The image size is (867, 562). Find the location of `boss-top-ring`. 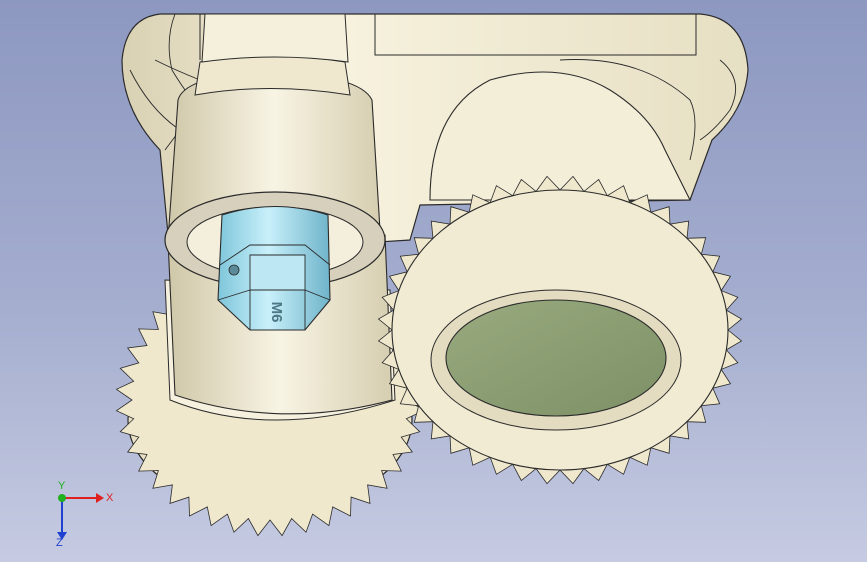

boss-top-ring is located at coordinates (275, 38).